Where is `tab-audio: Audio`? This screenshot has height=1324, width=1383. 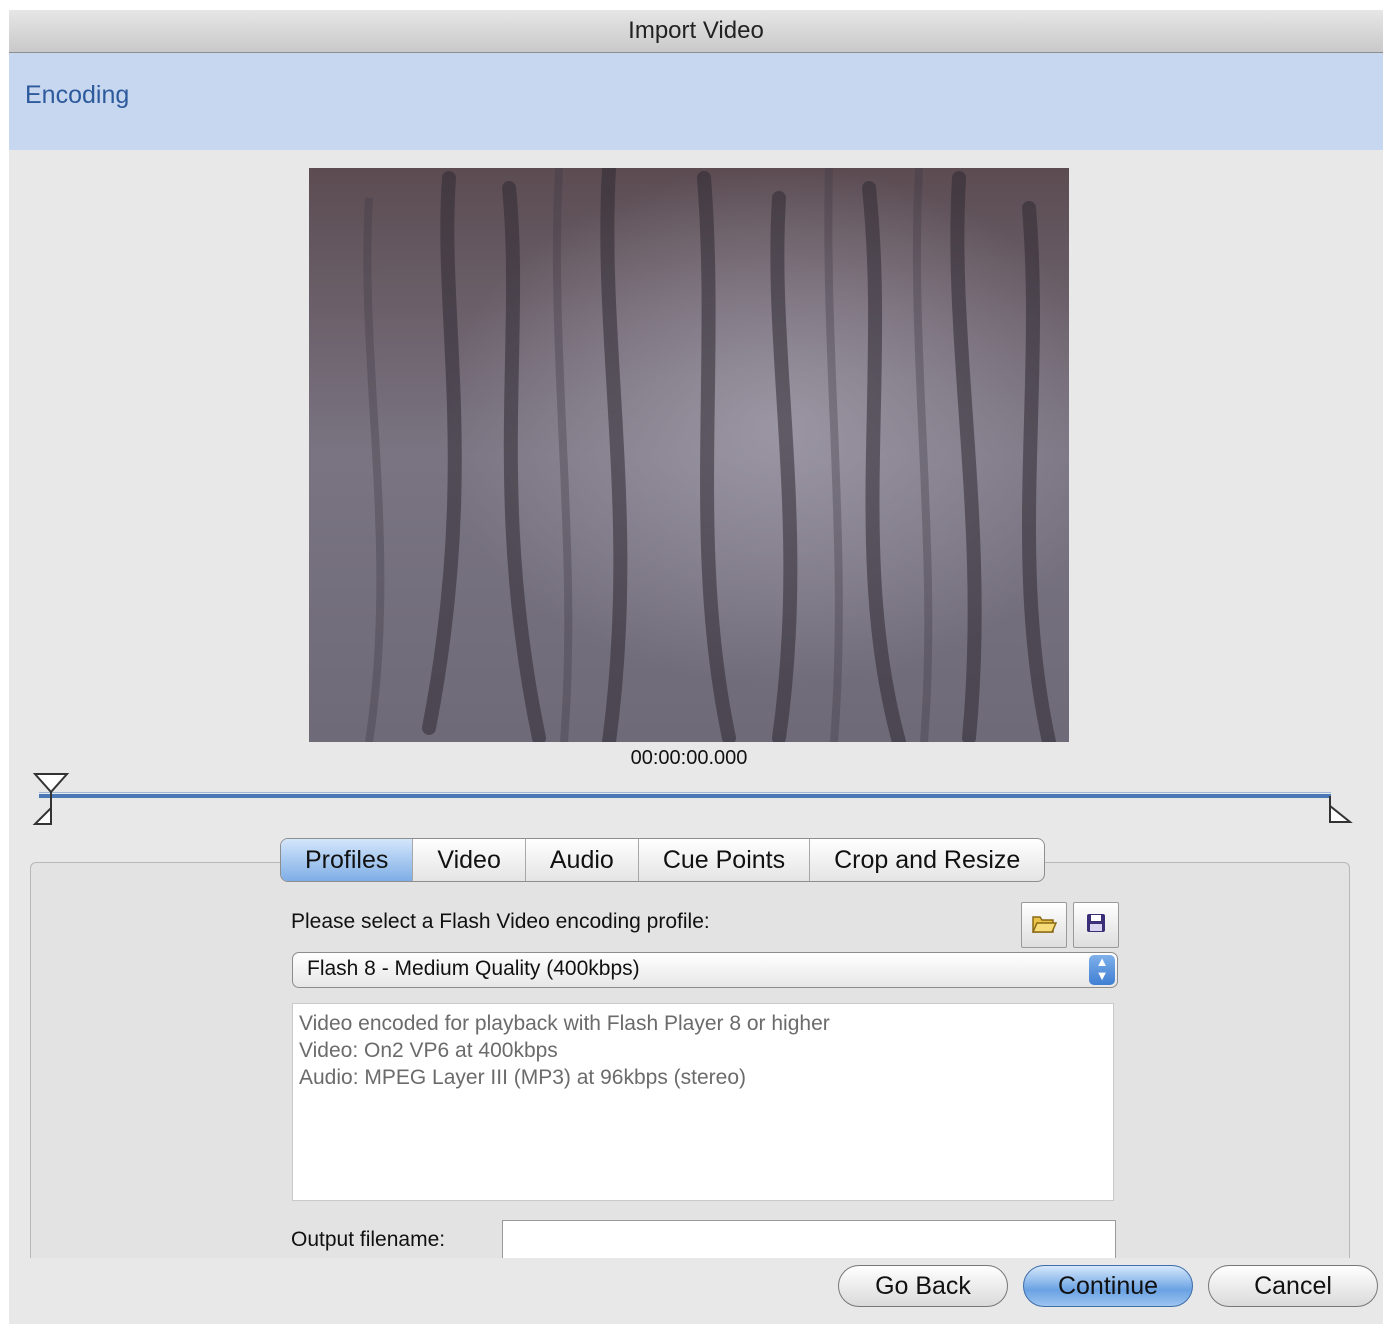 tab-audio: Audio is located at coordinates (582, 860).